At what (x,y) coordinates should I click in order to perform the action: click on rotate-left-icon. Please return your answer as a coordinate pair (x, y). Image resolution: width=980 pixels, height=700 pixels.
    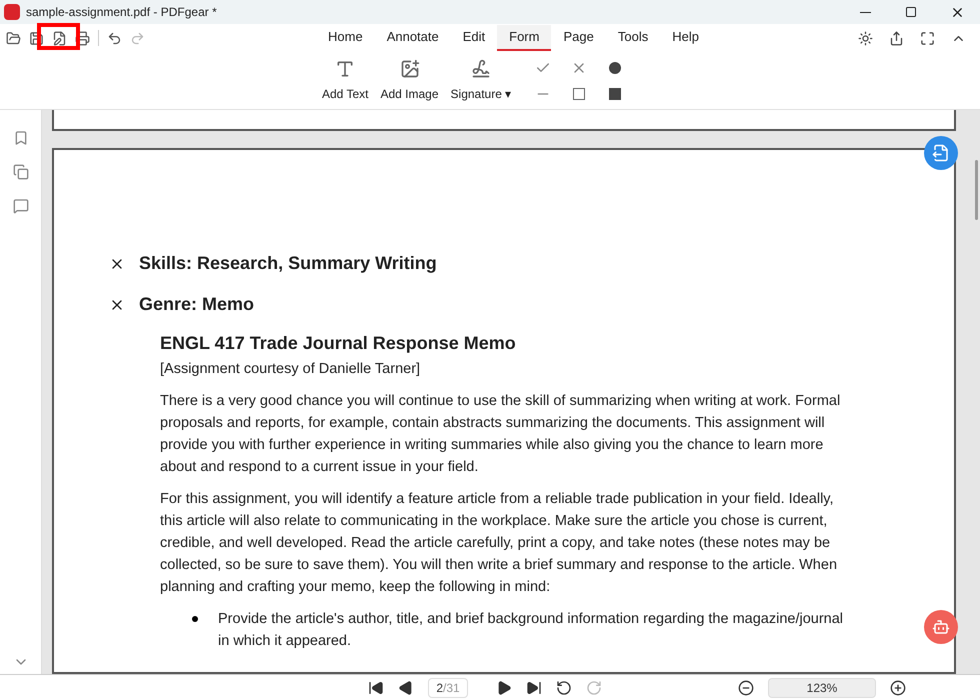
    Looking at the image, I should click on (564, 688).